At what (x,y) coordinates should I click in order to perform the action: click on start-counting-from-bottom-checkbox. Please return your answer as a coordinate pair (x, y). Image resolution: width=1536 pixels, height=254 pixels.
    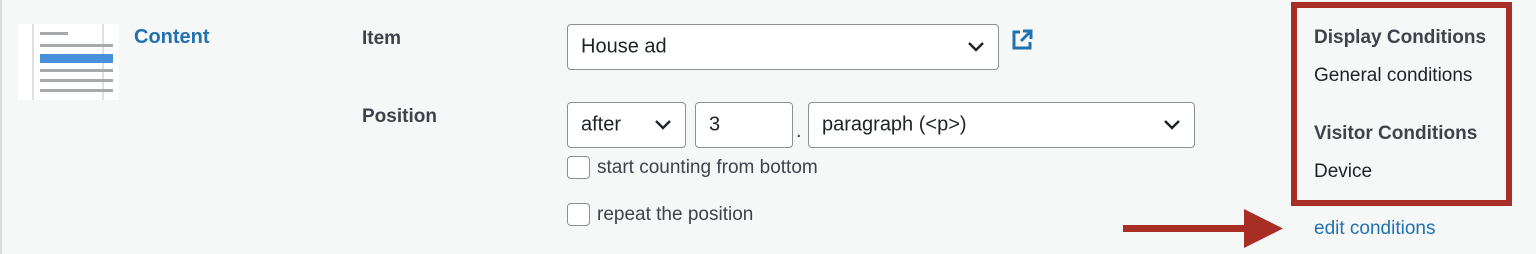
    Looking at the image, I should click on (578, 167).